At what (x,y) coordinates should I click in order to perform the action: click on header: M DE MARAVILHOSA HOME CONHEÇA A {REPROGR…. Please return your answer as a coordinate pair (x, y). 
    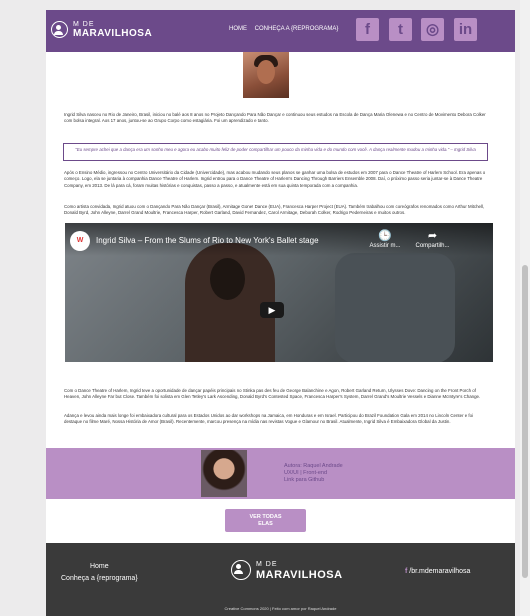
    Looking at the image, I should click on (280, 31).